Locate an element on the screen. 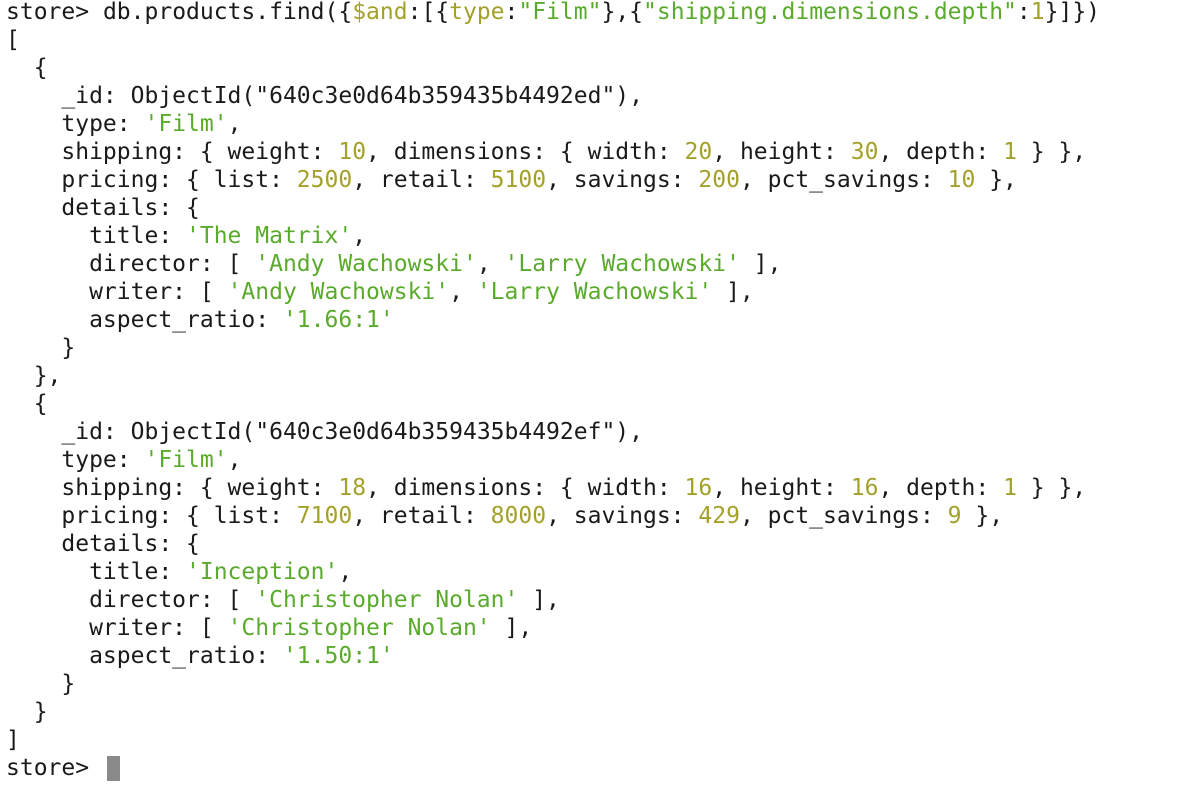 Image resolution: width=1204 pixels, height=786 pixels. object-id: 640c3e0d64b359435b4492ed is located at coordinates (435, 96).